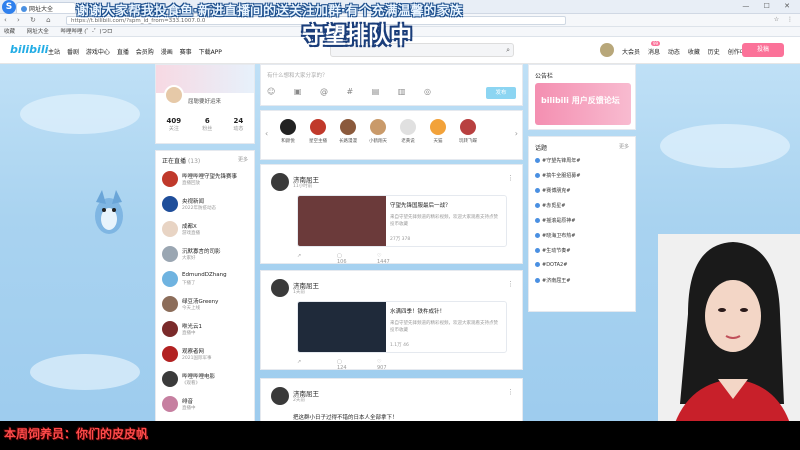 This screenshot has height=450, width=800. Describe the element at coordinates (391, 400) in the screenshot. I see `dynamic-post: 济南屈王 2天前 ⋮ 把这群小日子过得不错的日本人全部拿下！` at that location.